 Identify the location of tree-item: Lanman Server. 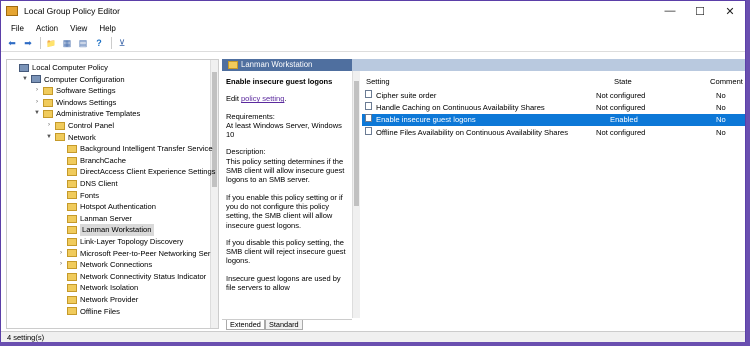
(94, 219).